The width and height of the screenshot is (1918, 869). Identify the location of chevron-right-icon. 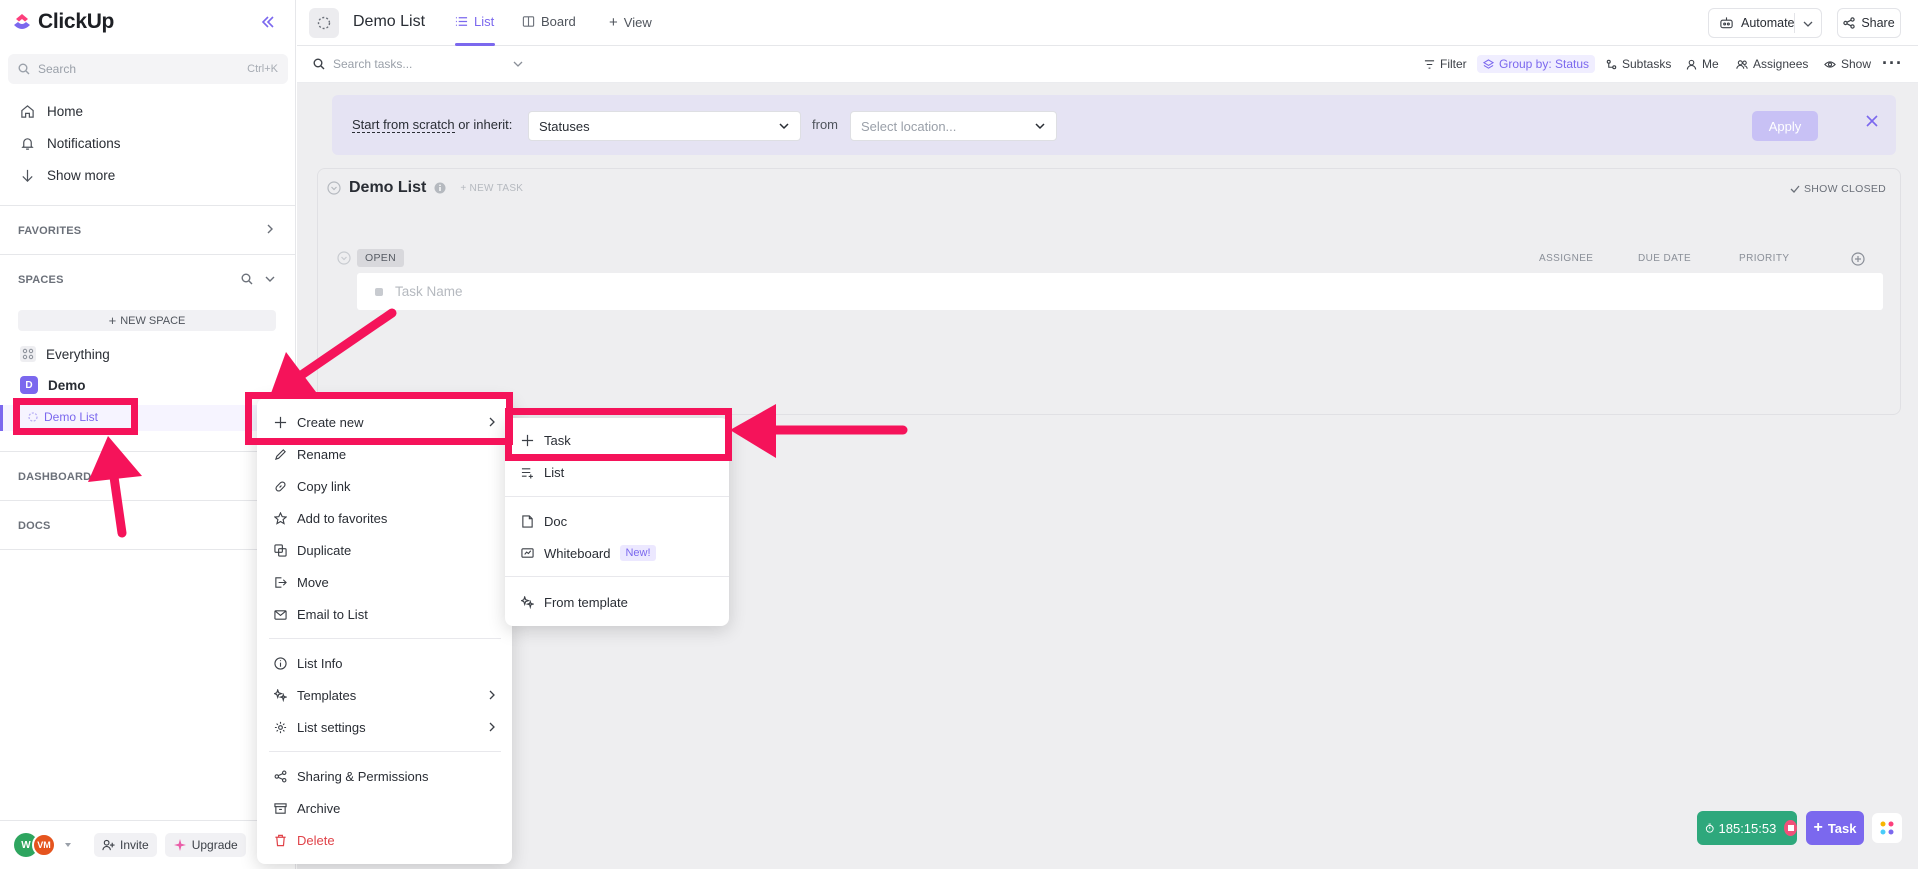
(270, 229).